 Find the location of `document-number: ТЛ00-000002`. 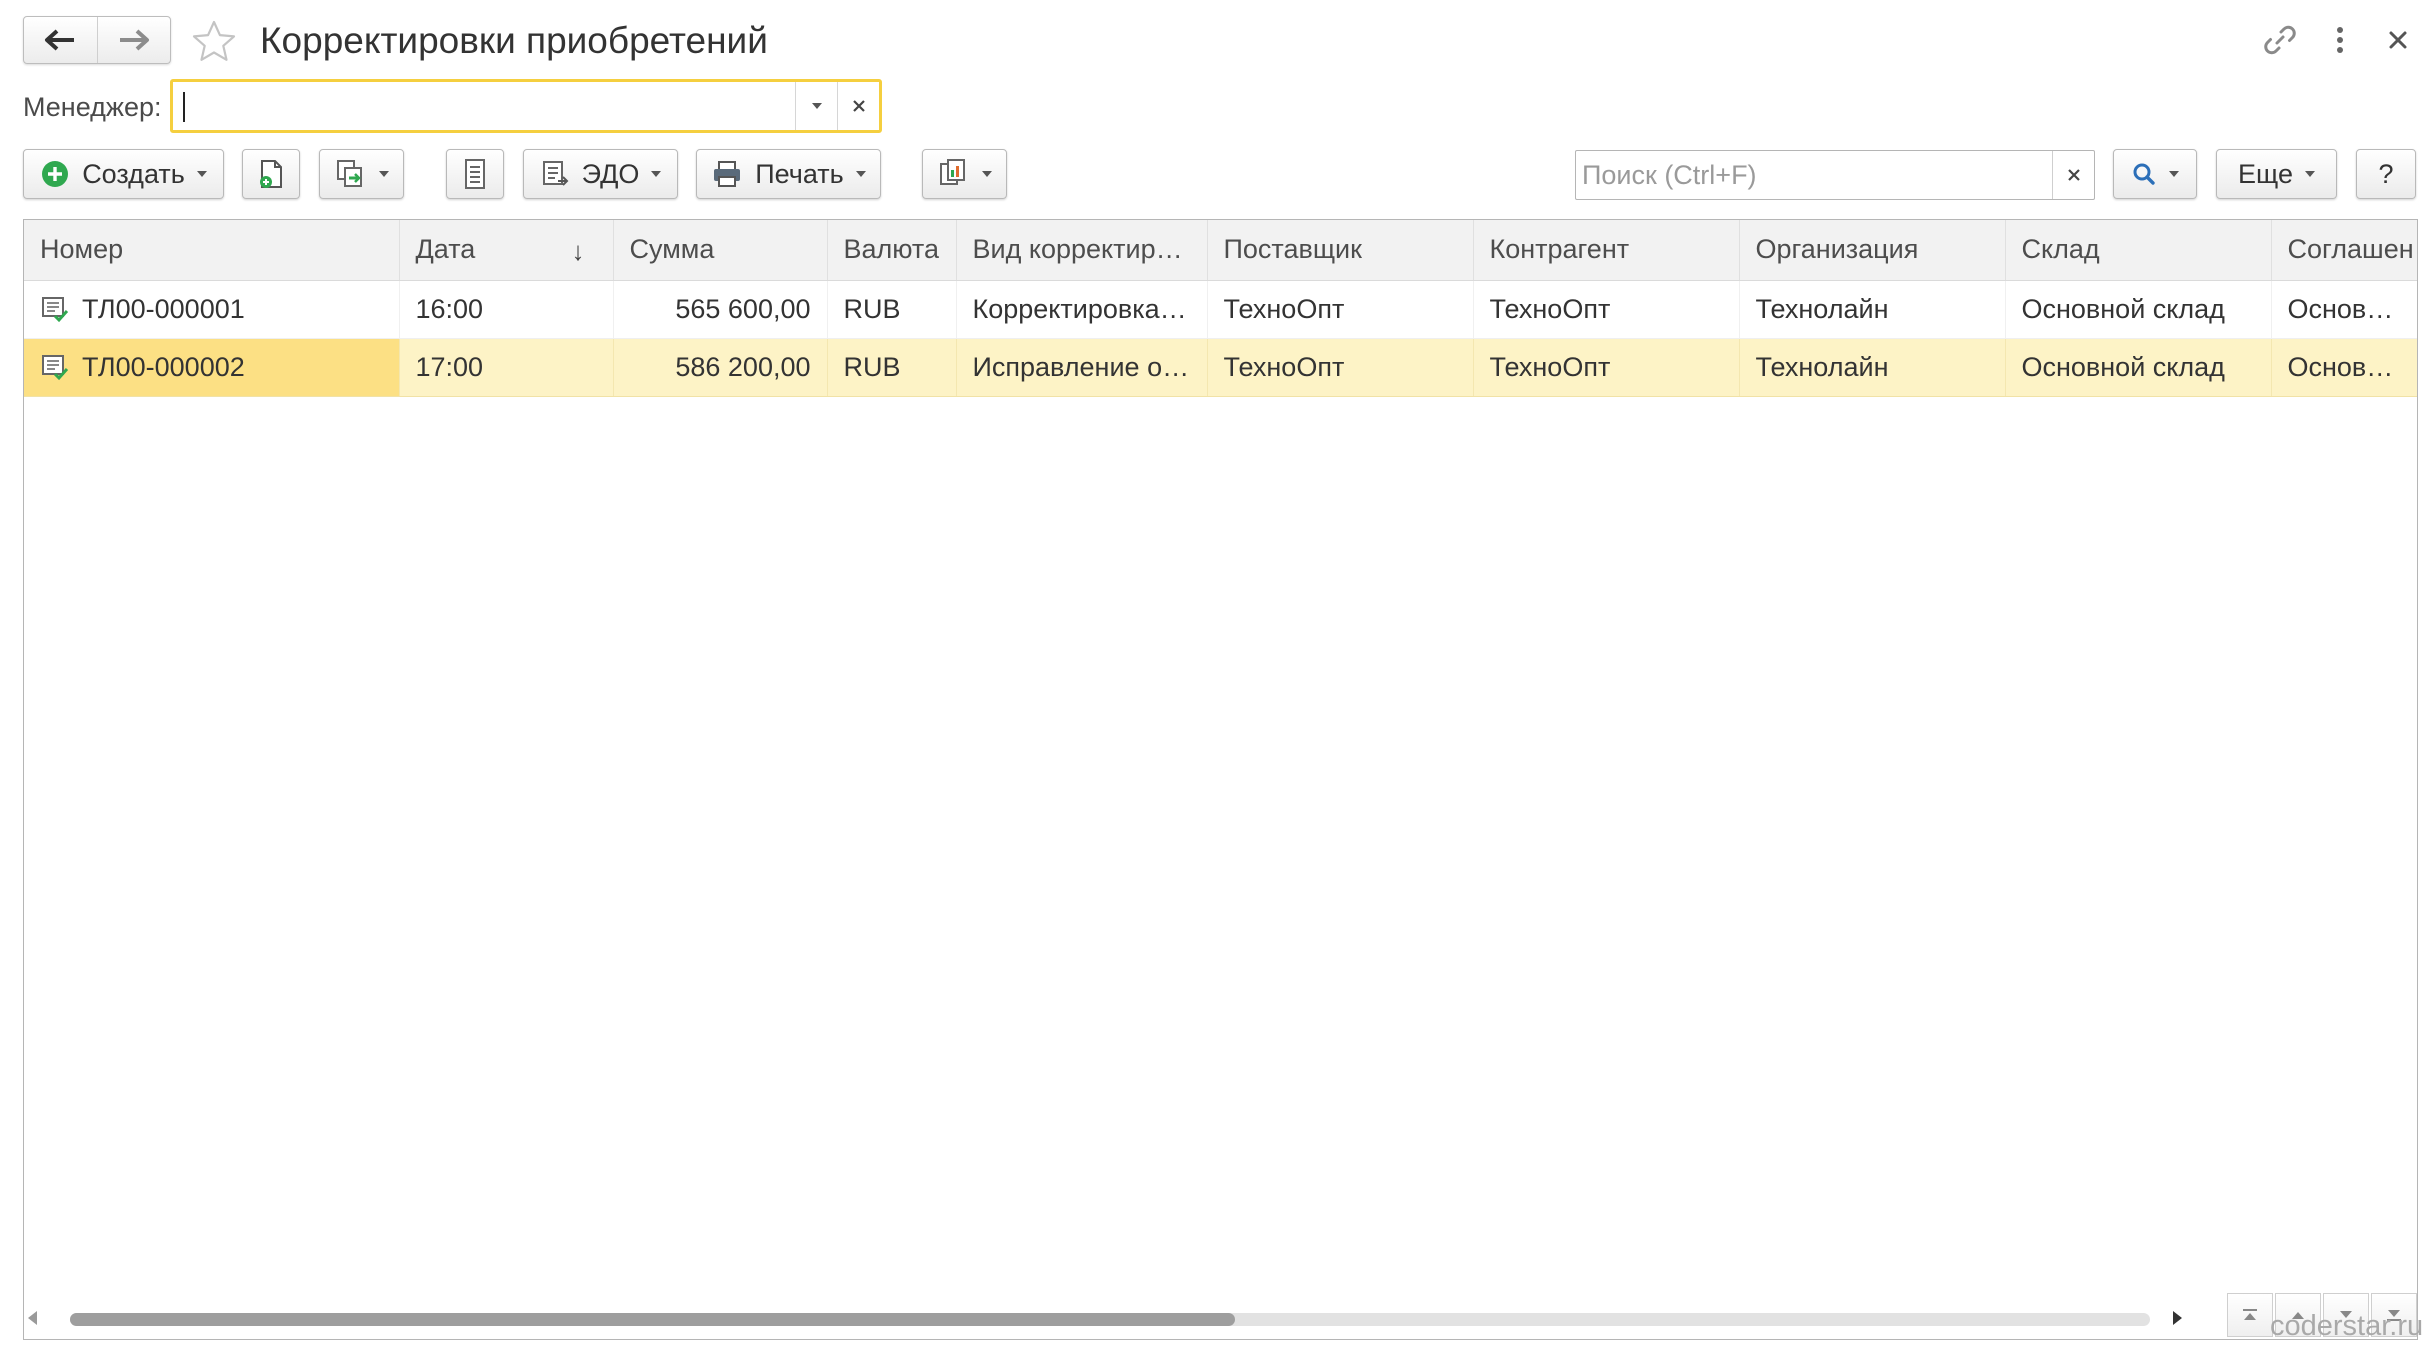

document-number: ТЛ00-000002 is located at coordinates (163, 366).